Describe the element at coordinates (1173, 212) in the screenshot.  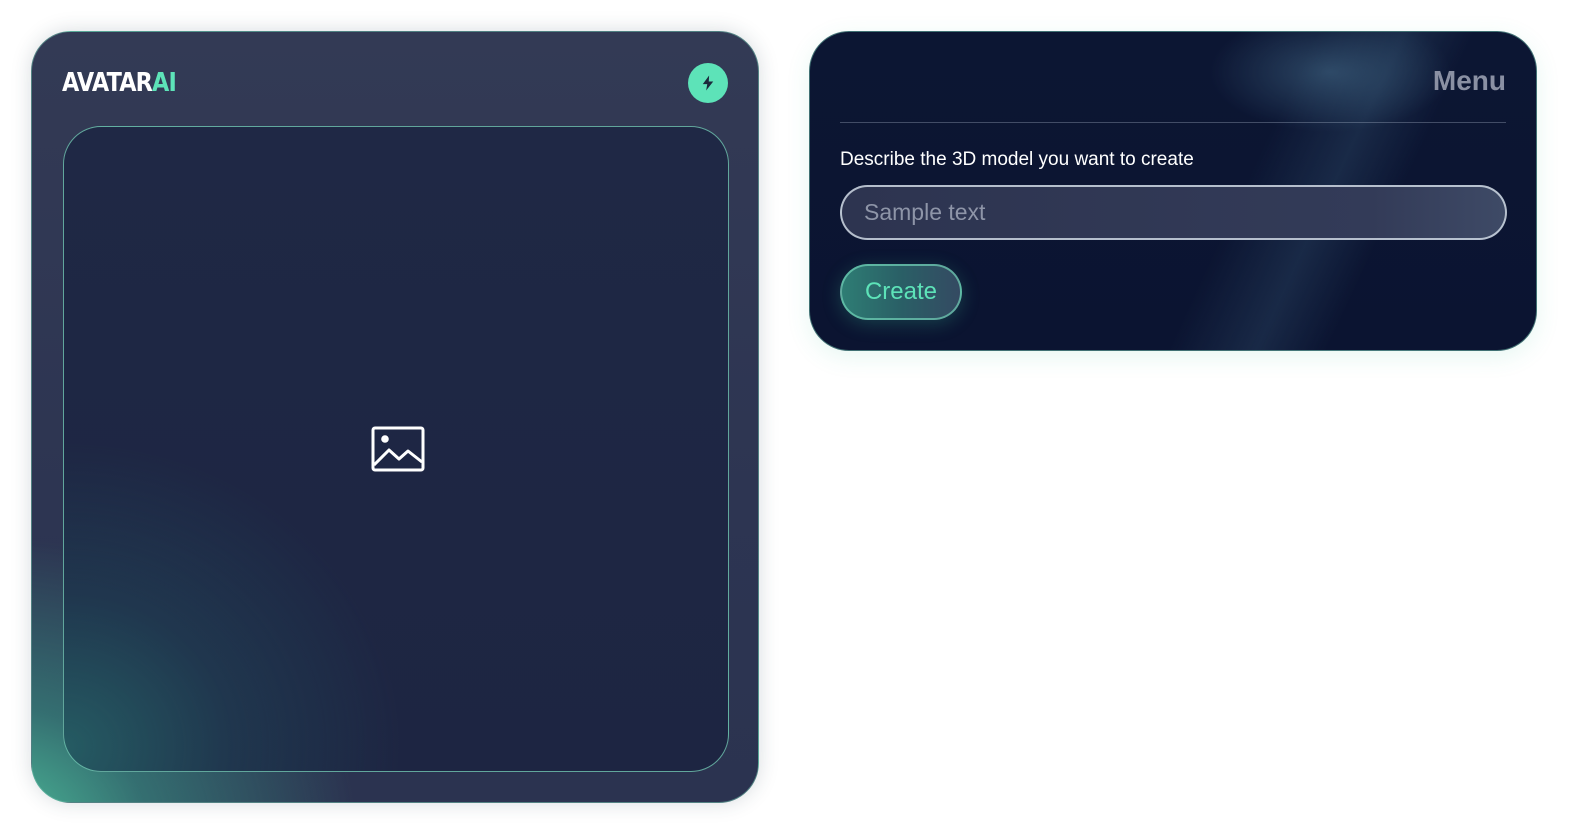
I see `prompt-input` at that location.